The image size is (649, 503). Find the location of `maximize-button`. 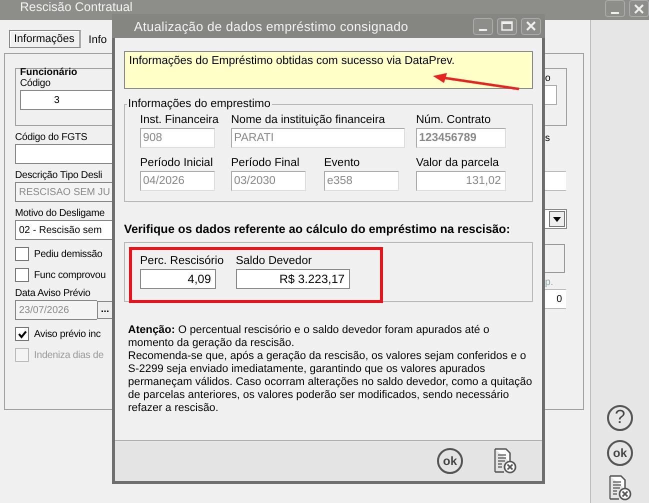

maximize-button is located at coordinates (507, 26).